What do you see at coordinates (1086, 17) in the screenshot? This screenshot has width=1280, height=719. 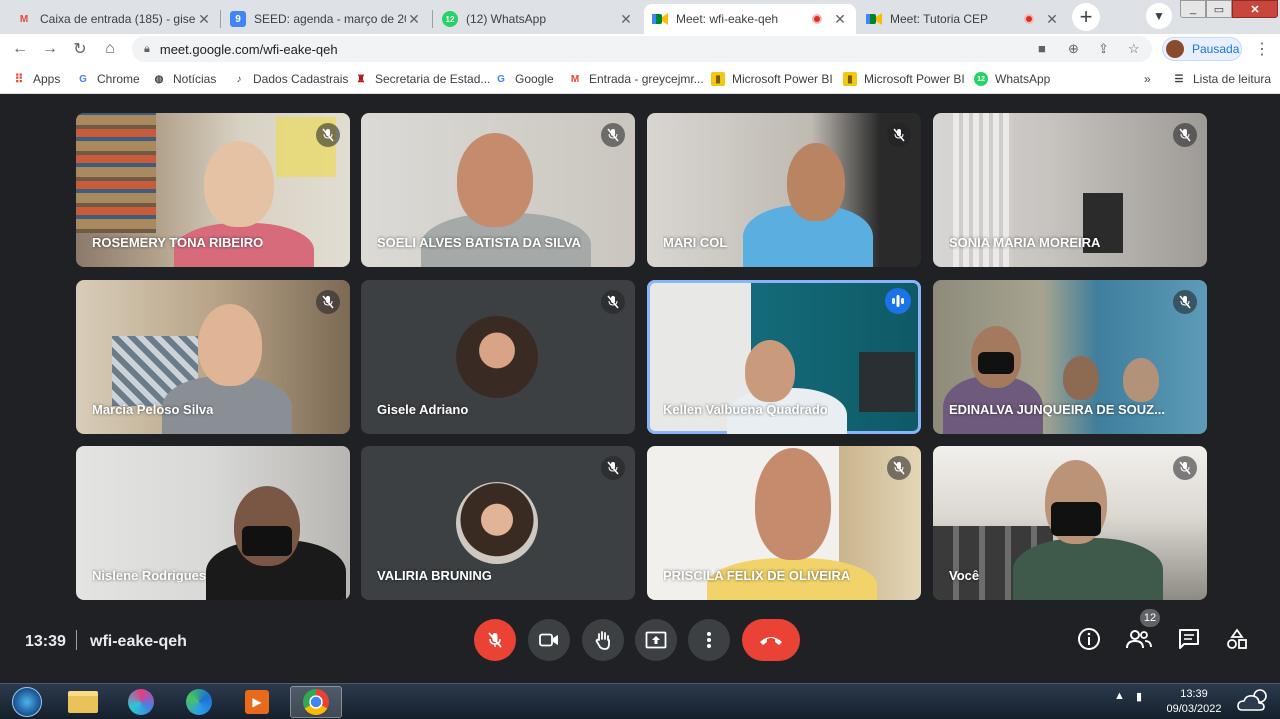 I see `new-tab-button: +` at bounding box center [1086, 17].